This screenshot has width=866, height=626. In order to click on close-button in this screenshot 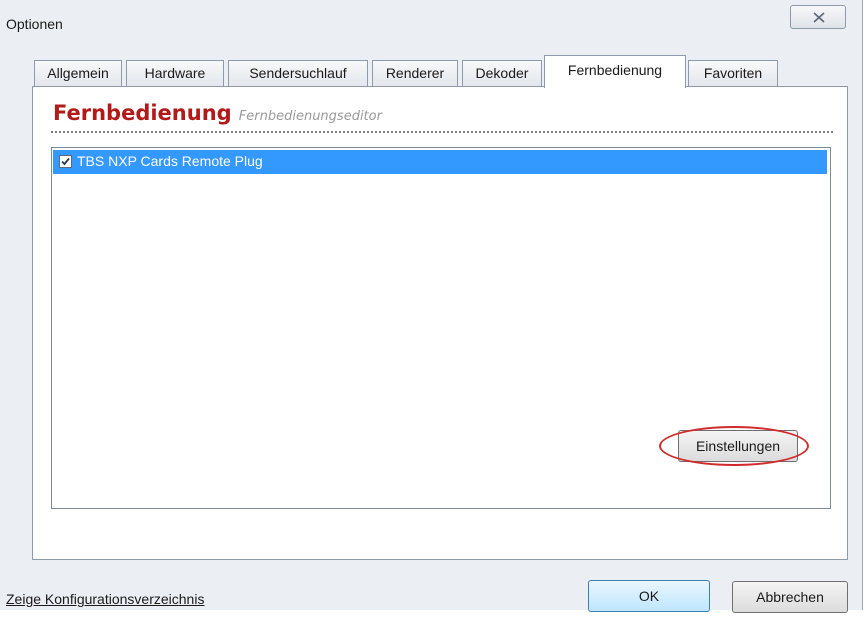, I will do `click(818, 17)`.